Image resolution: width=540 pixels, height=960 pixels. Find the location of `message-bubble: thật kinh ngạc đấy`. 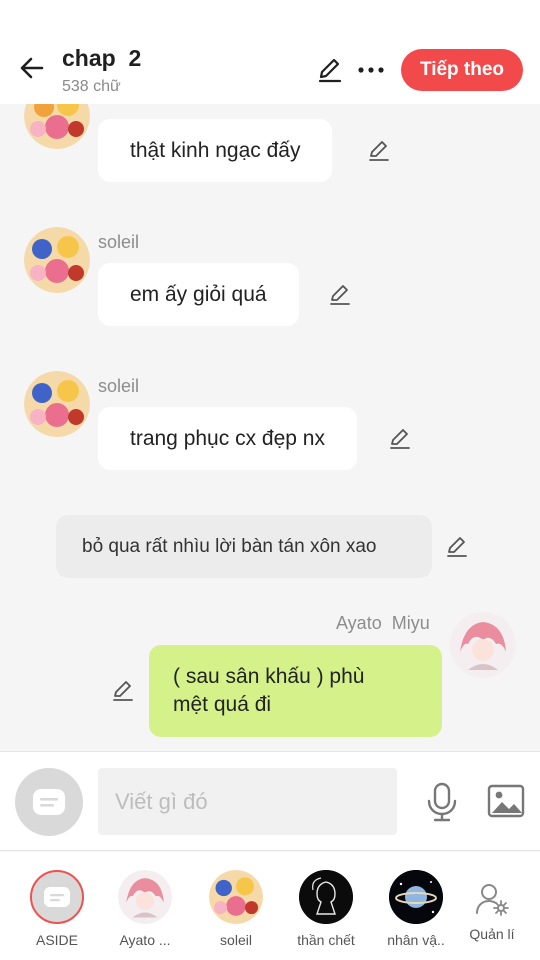

message-bubble: thật kinh ngạc đấy is located at coordinates (215, 150).